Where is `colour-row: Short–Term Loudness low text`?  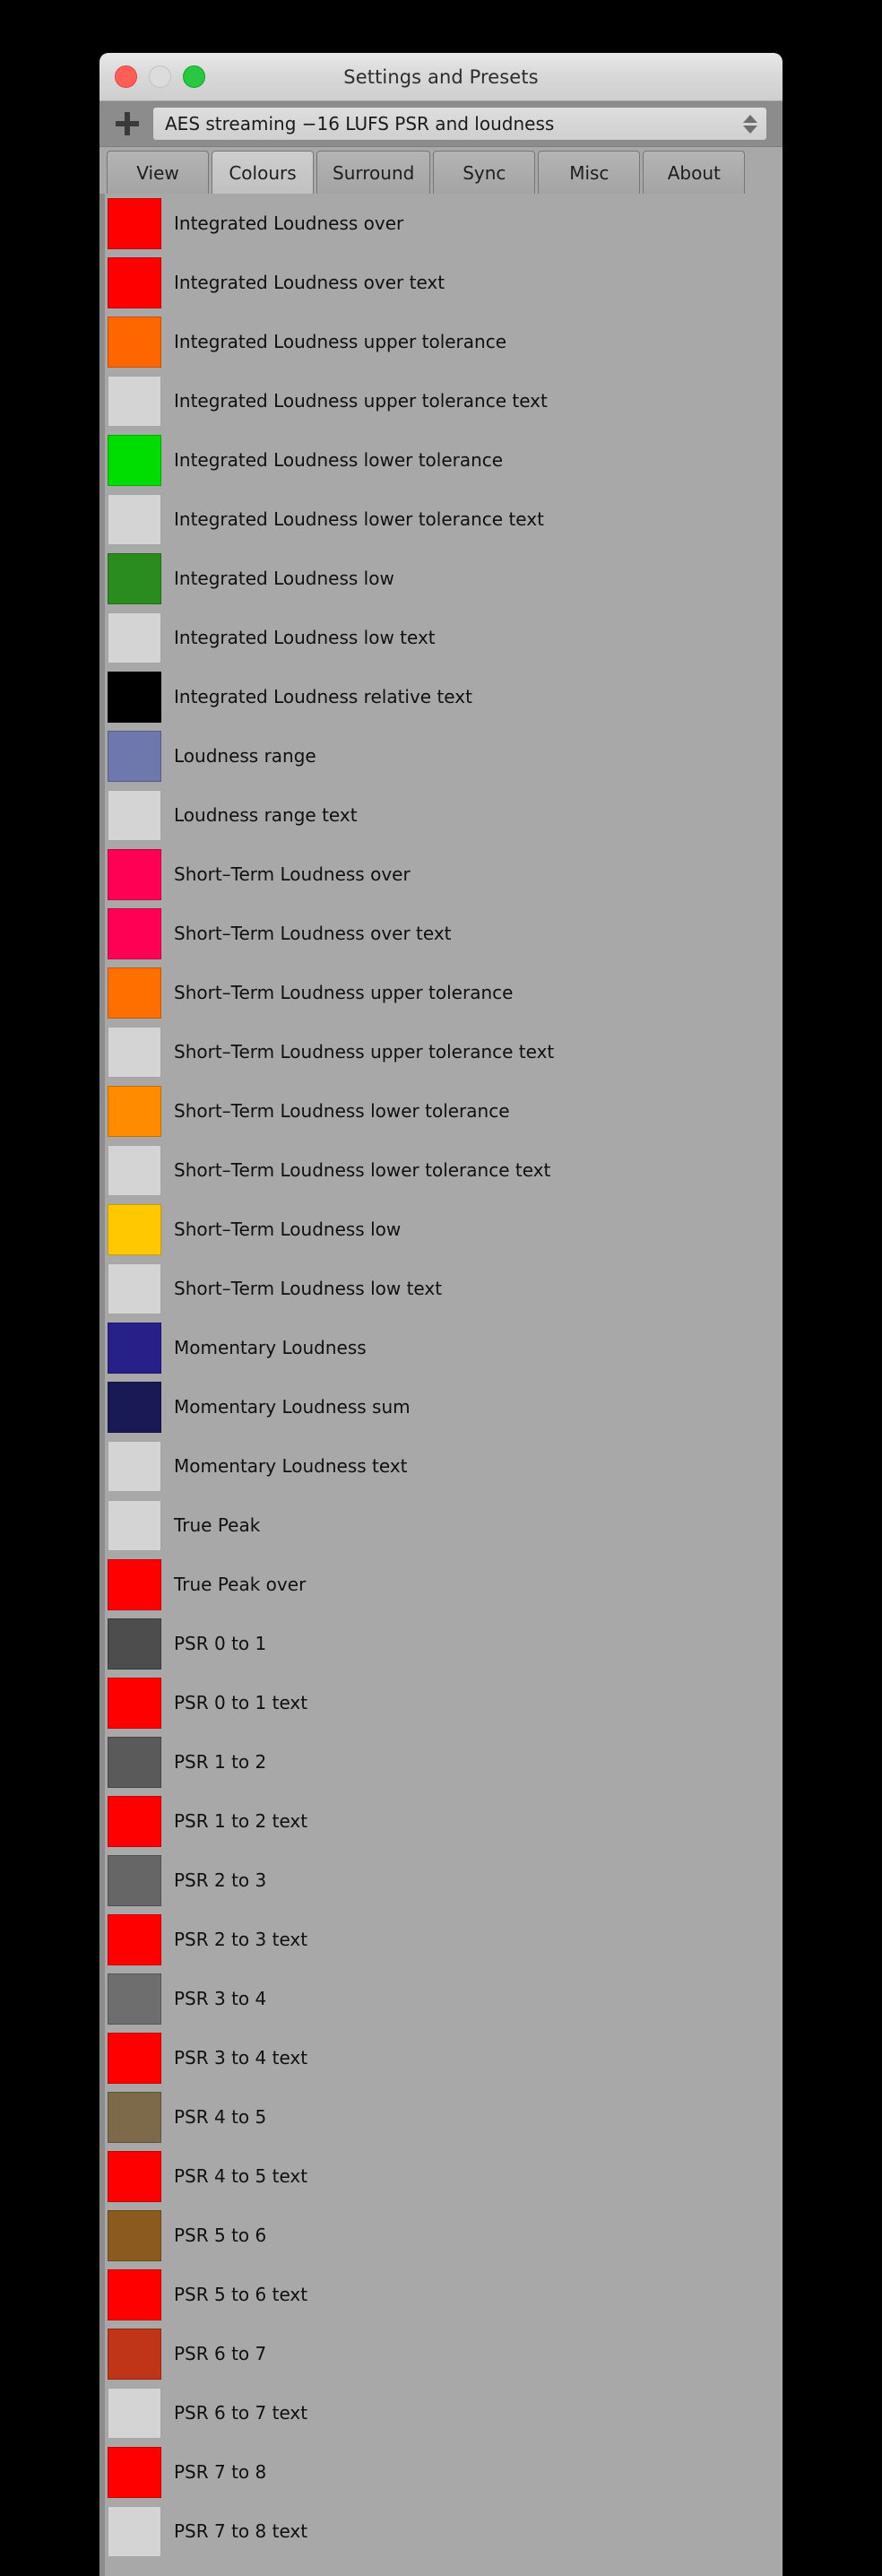 colour-row: Short–Term Loudness low text is located at coordinates (444, 1288).